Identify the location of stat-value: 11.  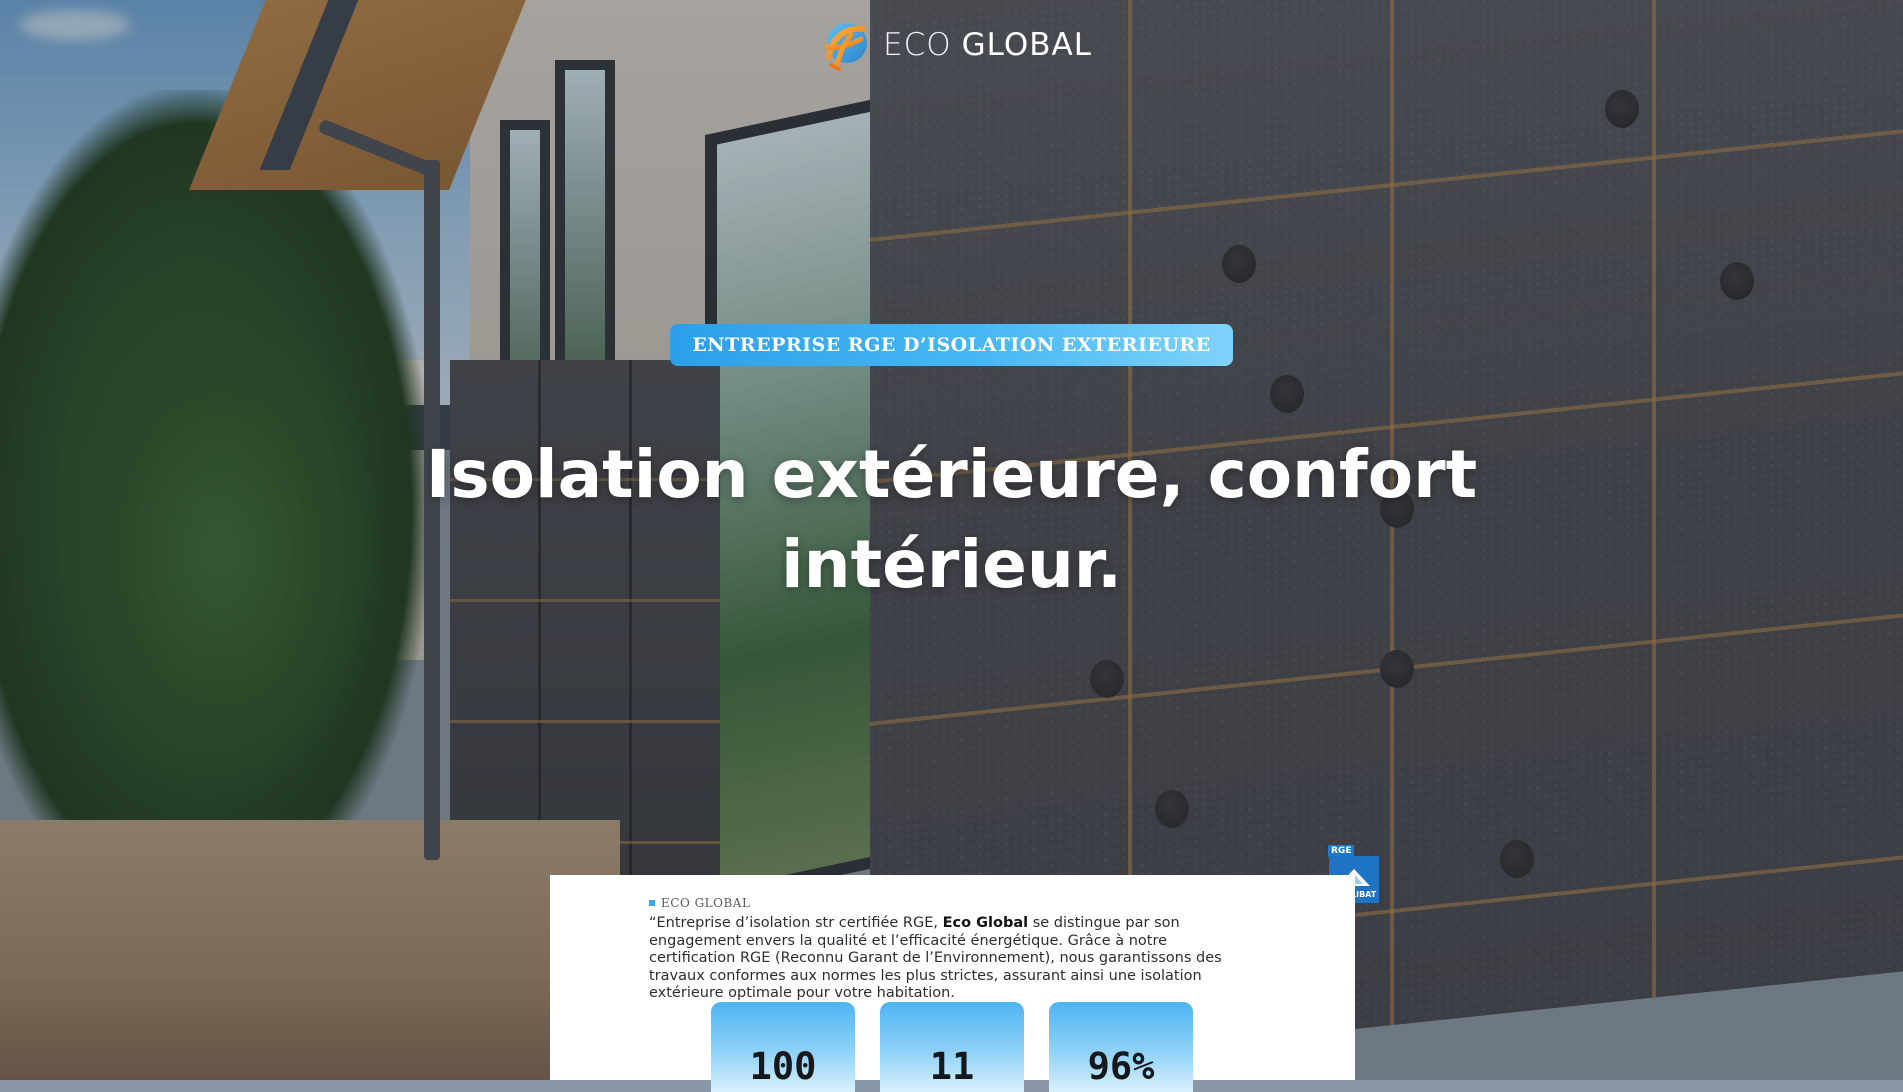
(952, 1066).